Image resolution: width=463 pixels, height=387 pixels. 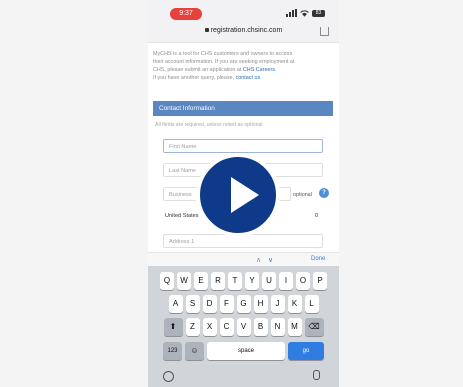 What do you see at coordinates (182, 216) in the screenshot?
I see `country-select: United States` at bounding box center [182, 216].